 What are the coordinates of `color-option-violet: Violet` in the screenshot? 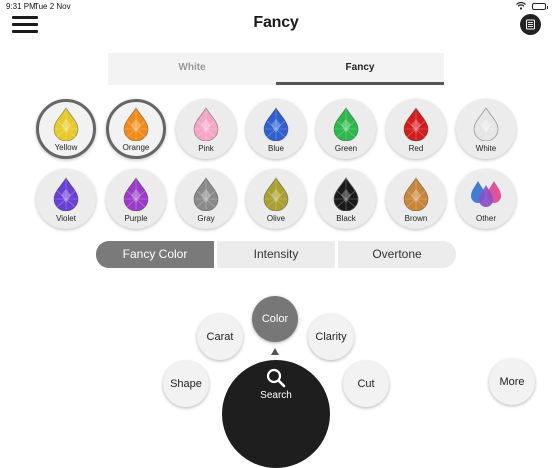 It's located at (66, 199).